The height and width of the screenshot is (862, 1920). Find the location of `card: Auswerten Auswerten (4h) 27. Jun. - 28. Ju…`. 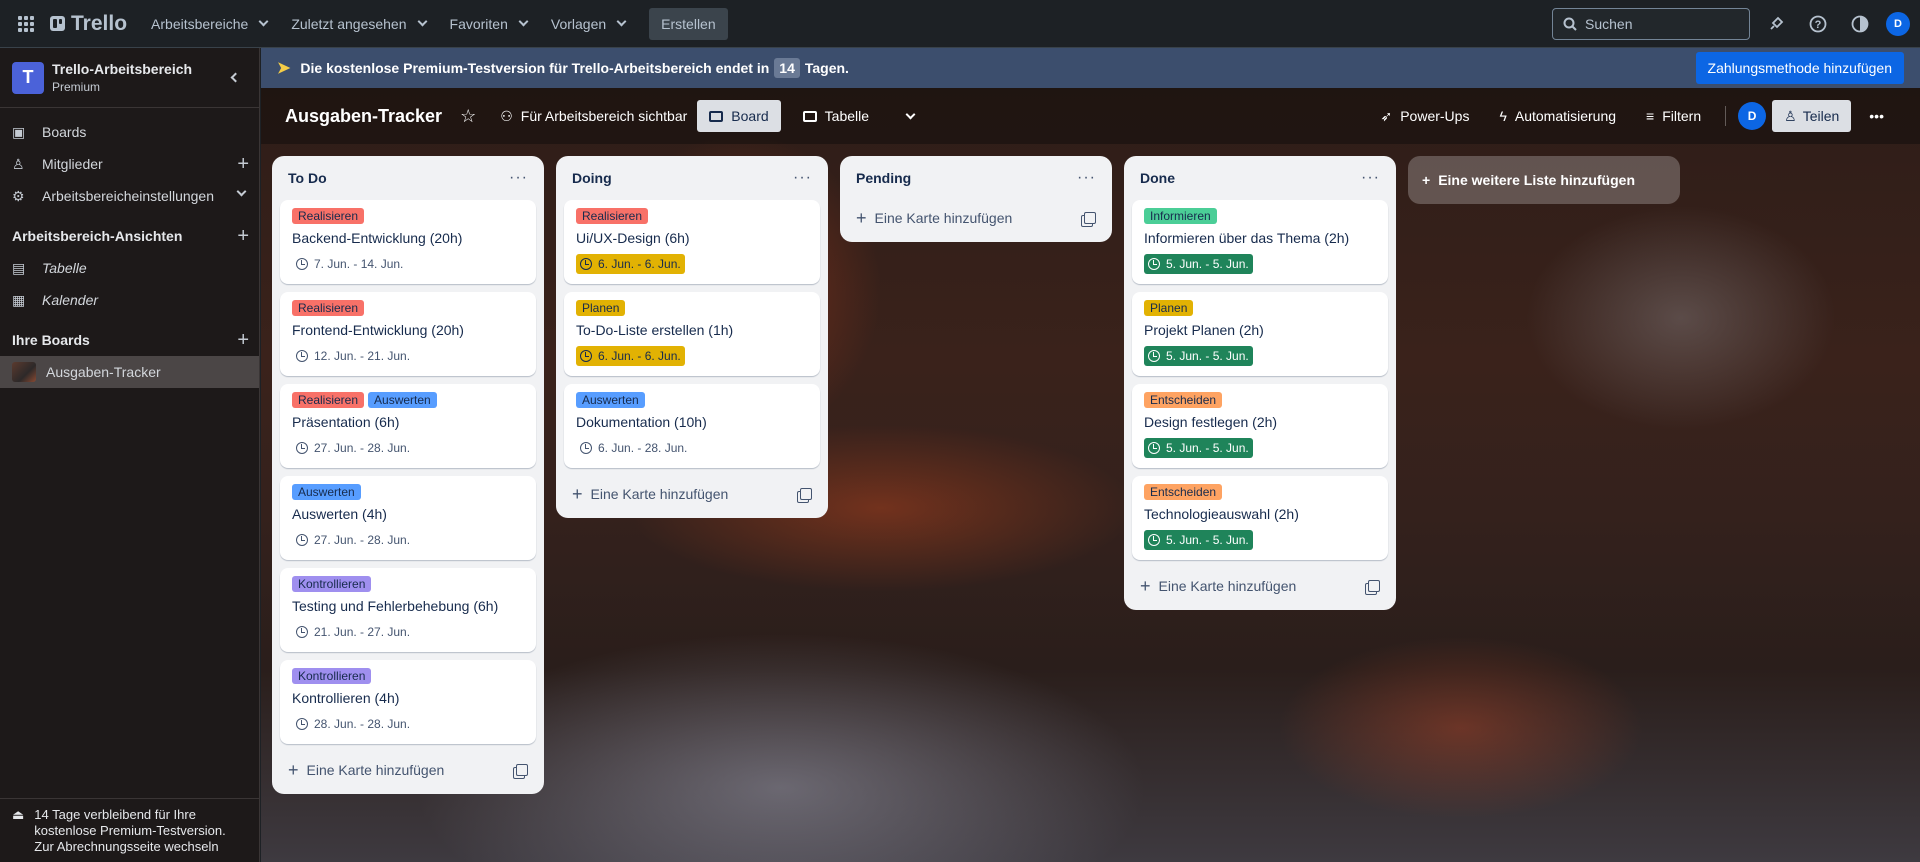

card: Auswerten Auswerten (4h) 27. Jun. - 28. Ju… is located at coordinates (408, 518).